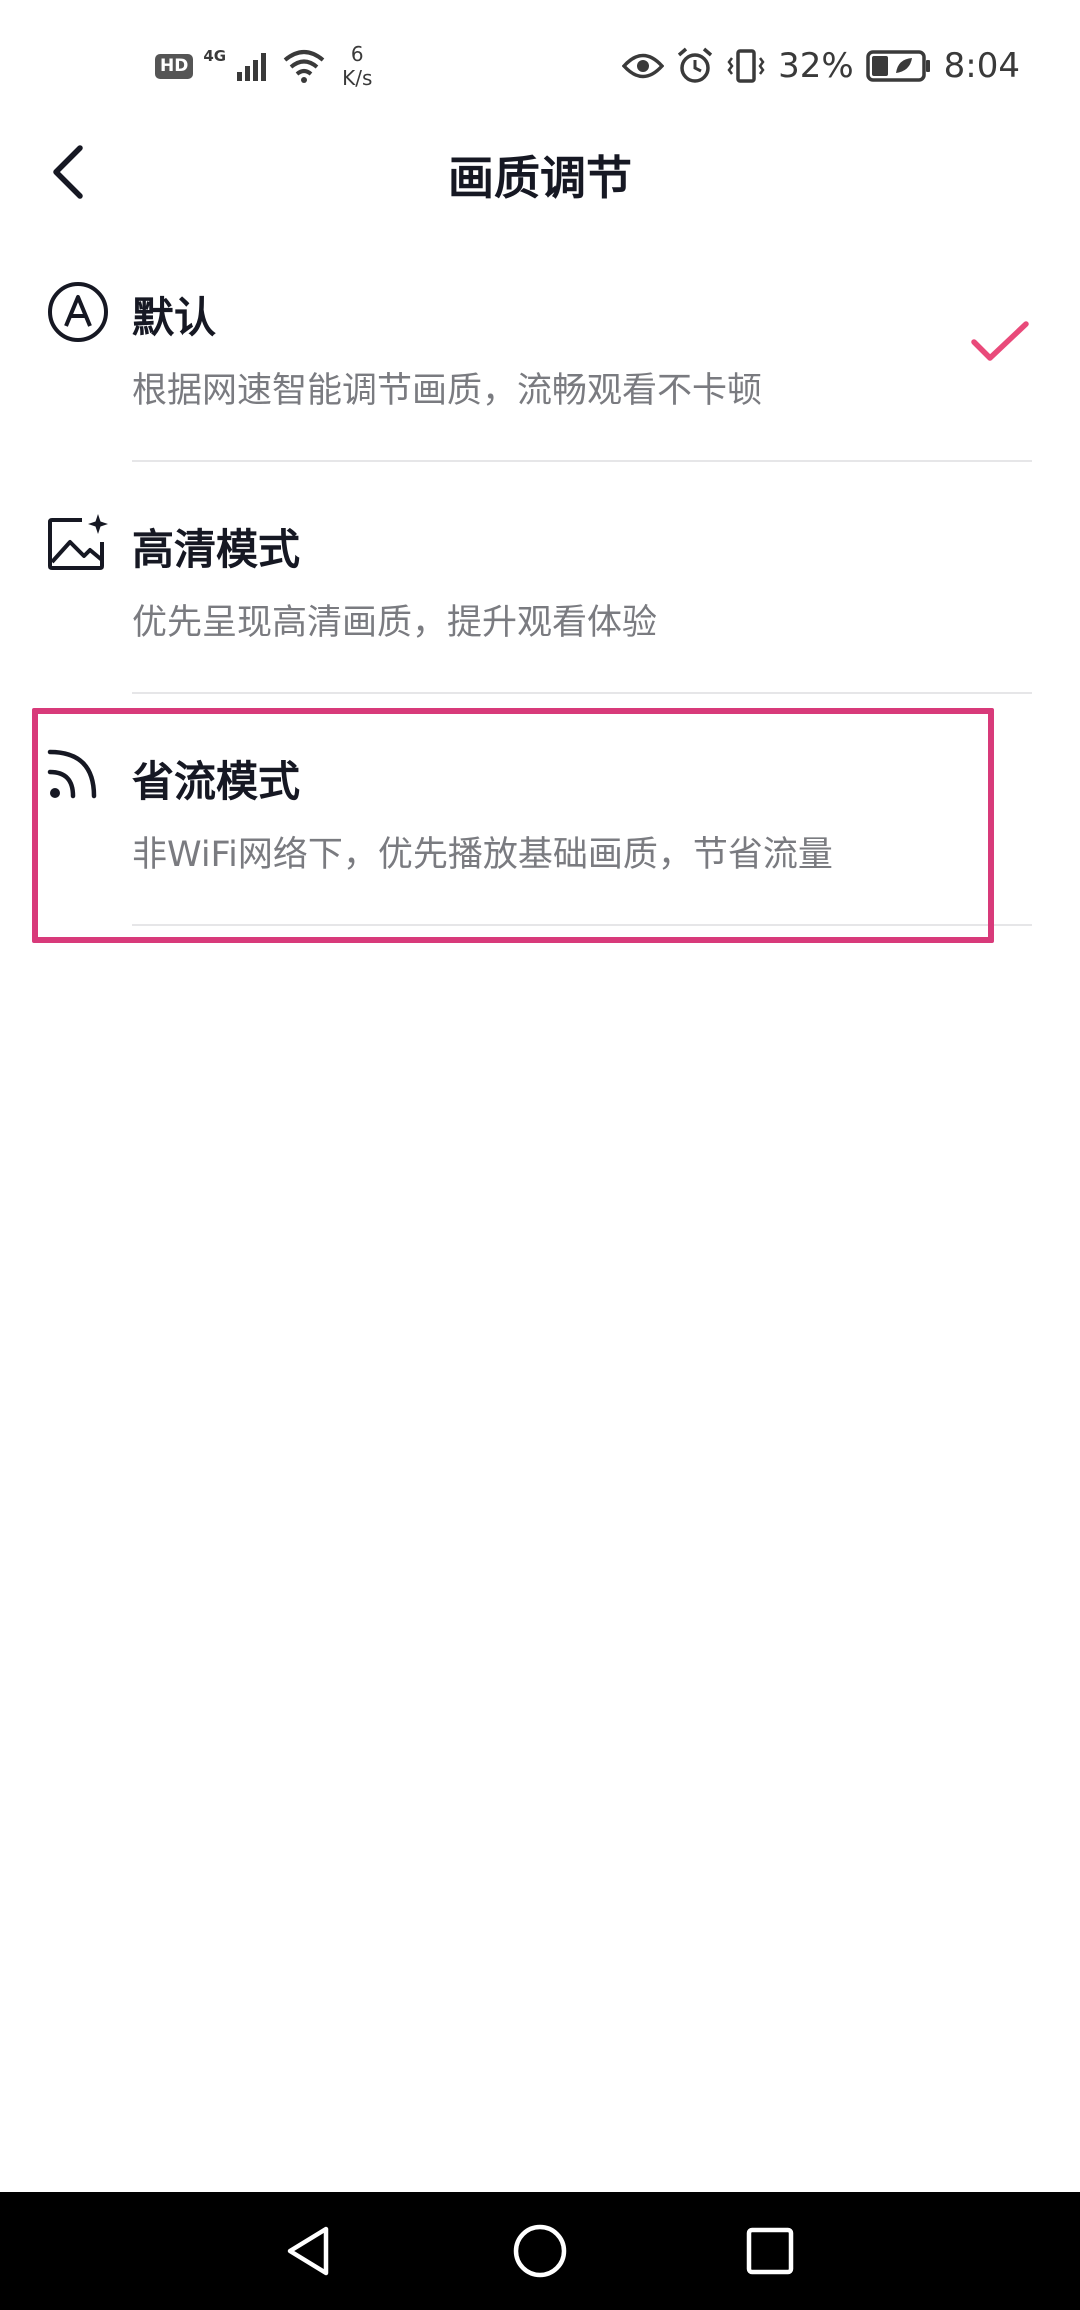  I want to click on hd-badge: HD, so click(174, 66).